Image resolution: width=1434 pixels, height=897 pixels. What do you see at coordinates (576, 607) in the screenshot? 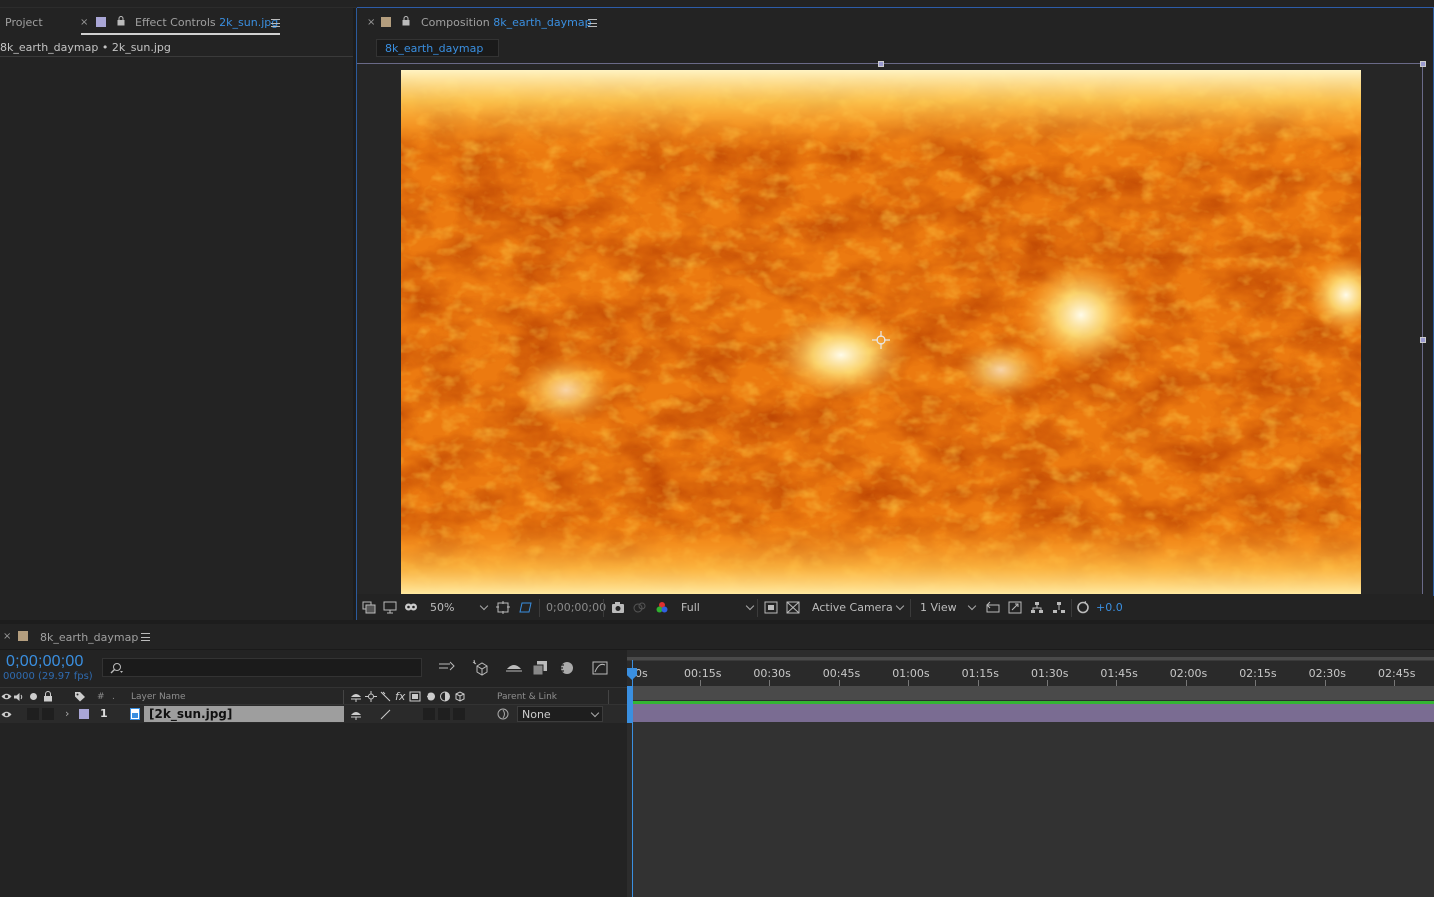
I see `viewer-timecode: 0;00;00;00` at bounding box center [576, 607].